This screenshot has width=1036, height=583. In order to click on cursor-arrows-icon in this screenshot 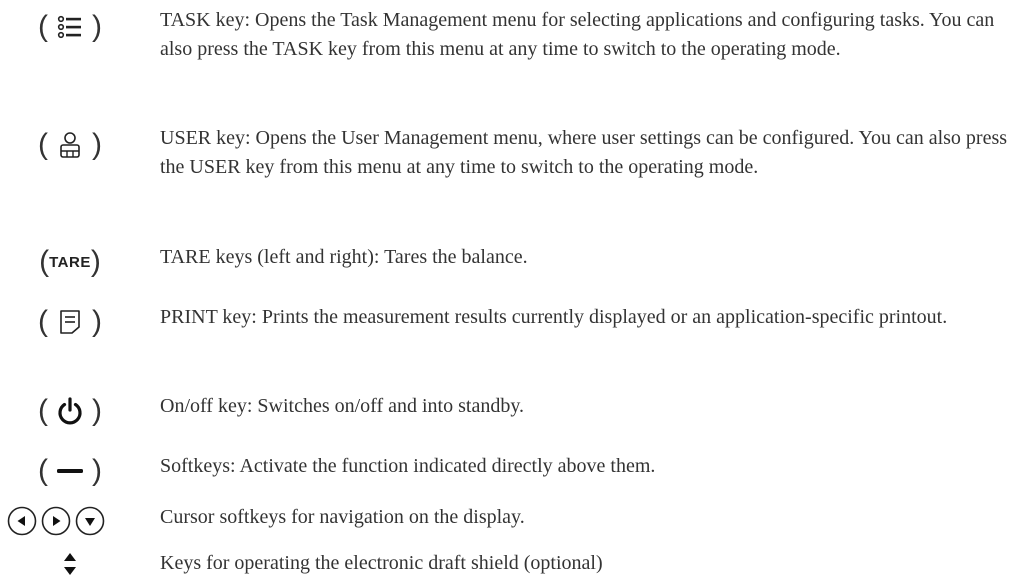, I will do `click(62, 521)`.